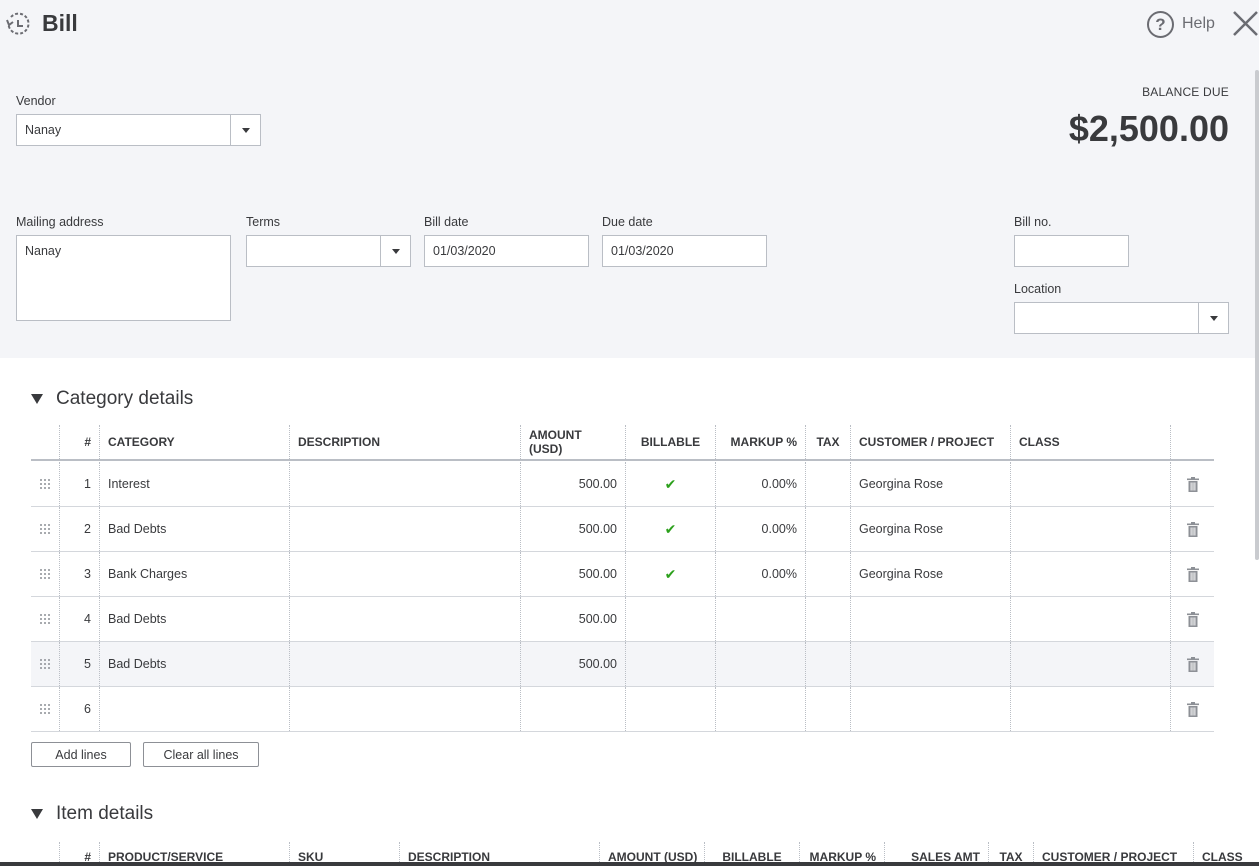  I want to click on bottom-edge, so click(629, 864).